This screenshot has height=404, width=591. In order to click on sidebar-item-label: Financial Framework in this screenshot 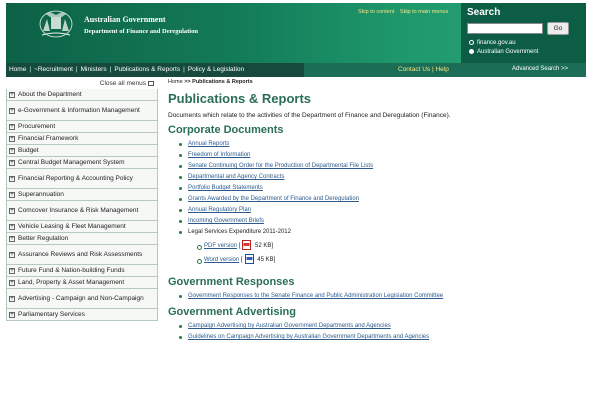, I will do `click(48, 138)`.